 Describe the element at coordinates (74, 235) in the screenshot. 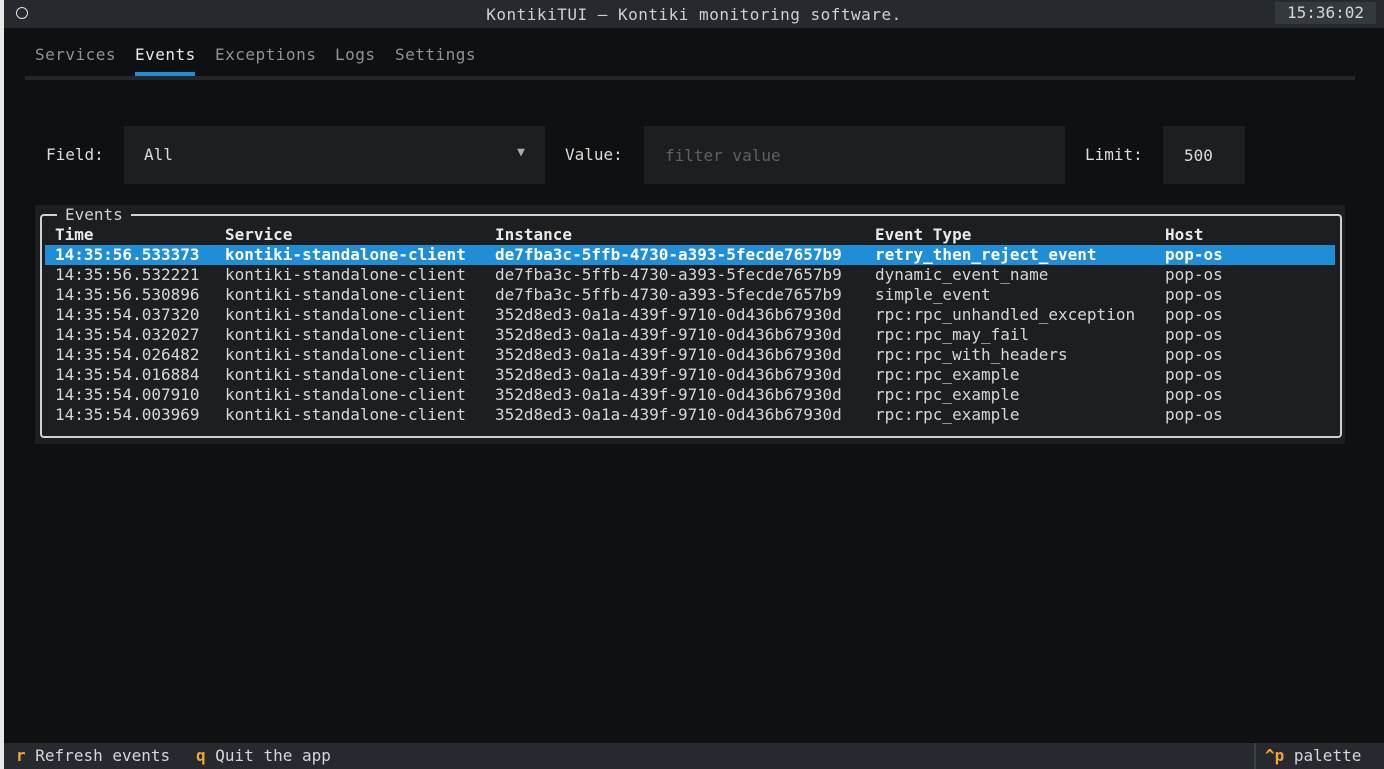

I see `column-header-time: Time` at that location.